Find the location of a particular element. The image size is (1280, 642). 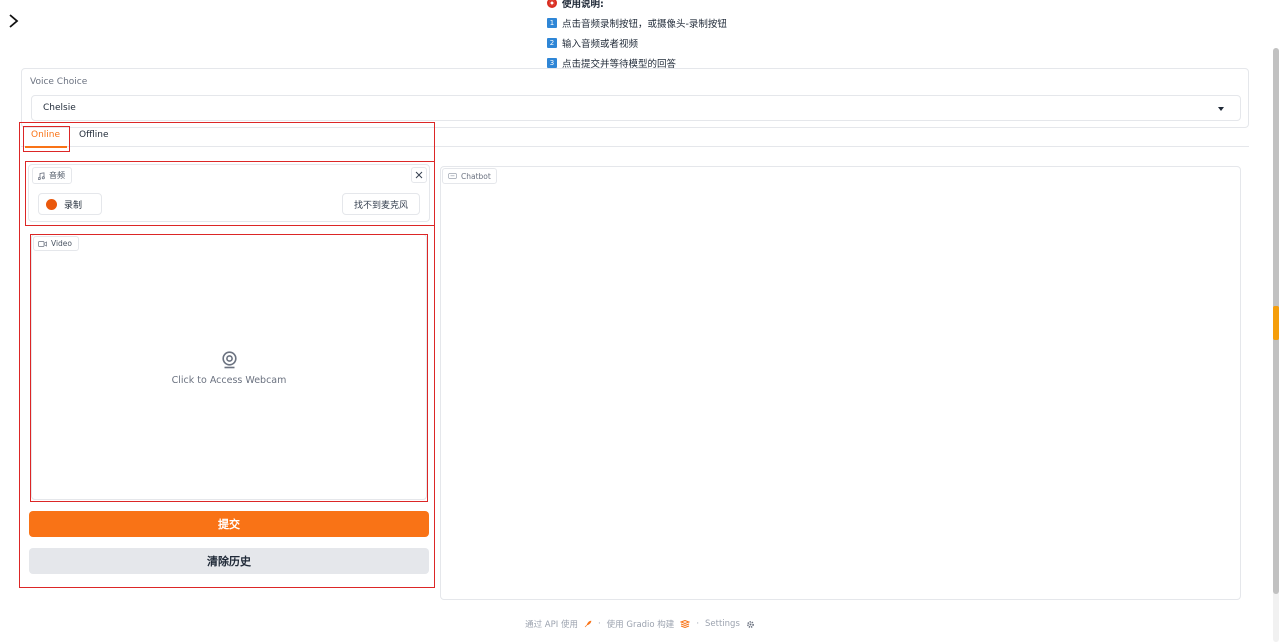

scrollbar-marker is located at coordinates (1276, 323).